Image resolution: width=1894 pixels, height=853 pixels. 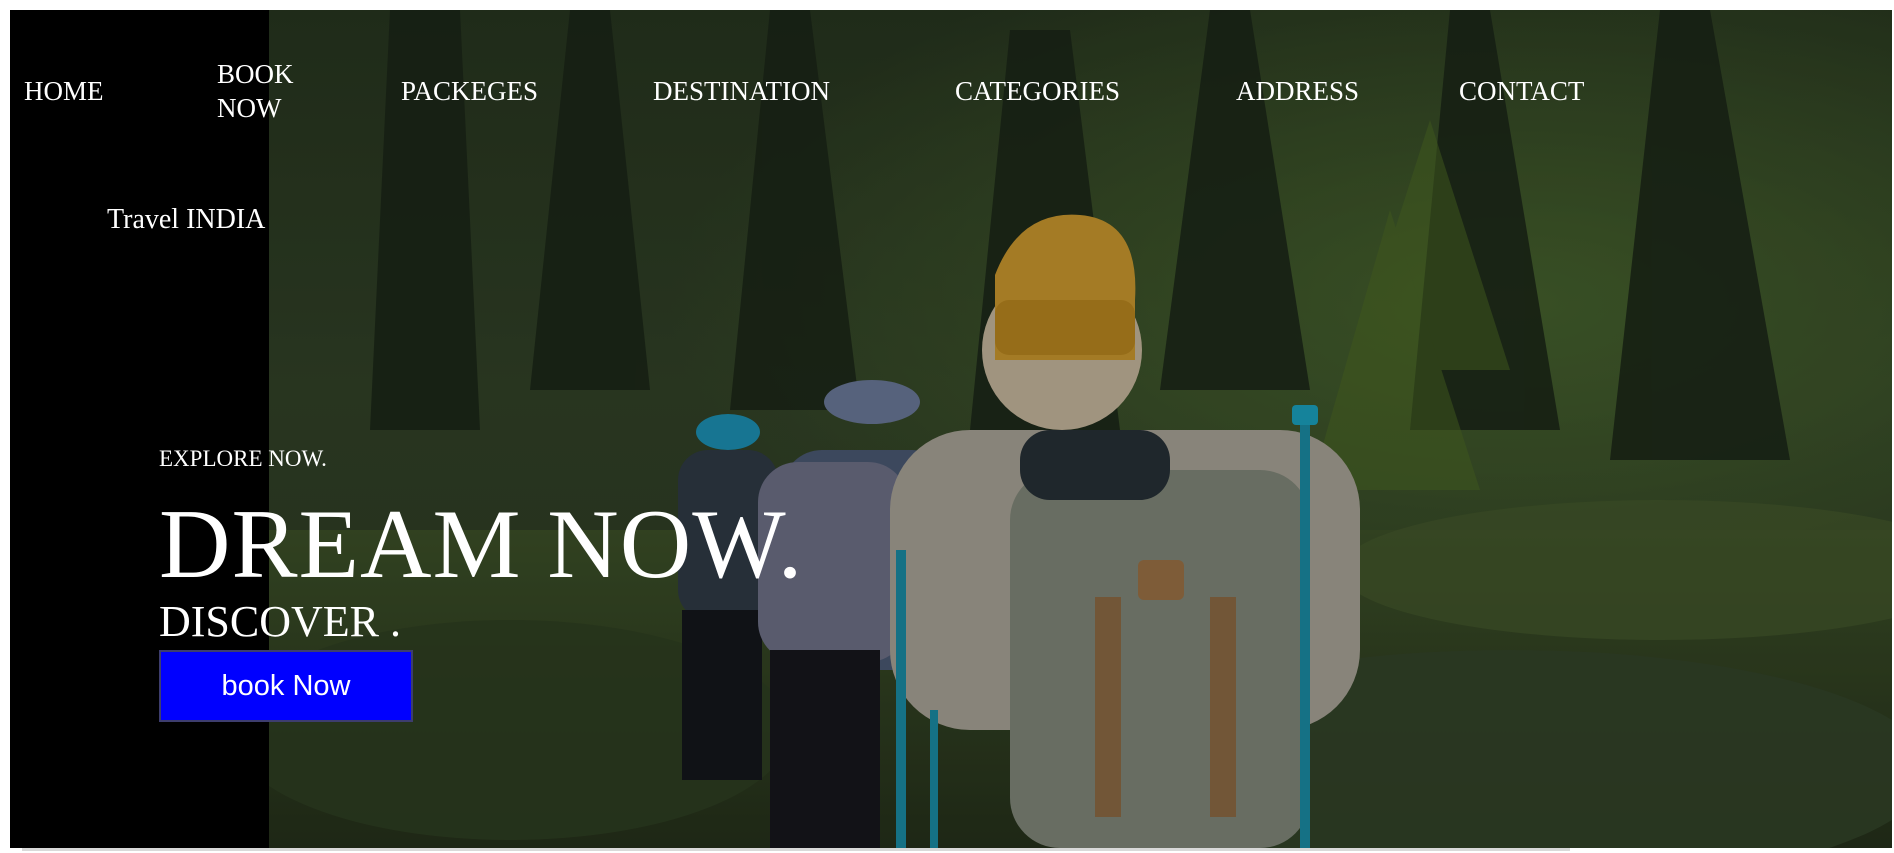 What do you see at coordinates (741, 91) in the screenshot?
I see `nav-destination-link: DESTINATION` at bounding box center [741, 91].